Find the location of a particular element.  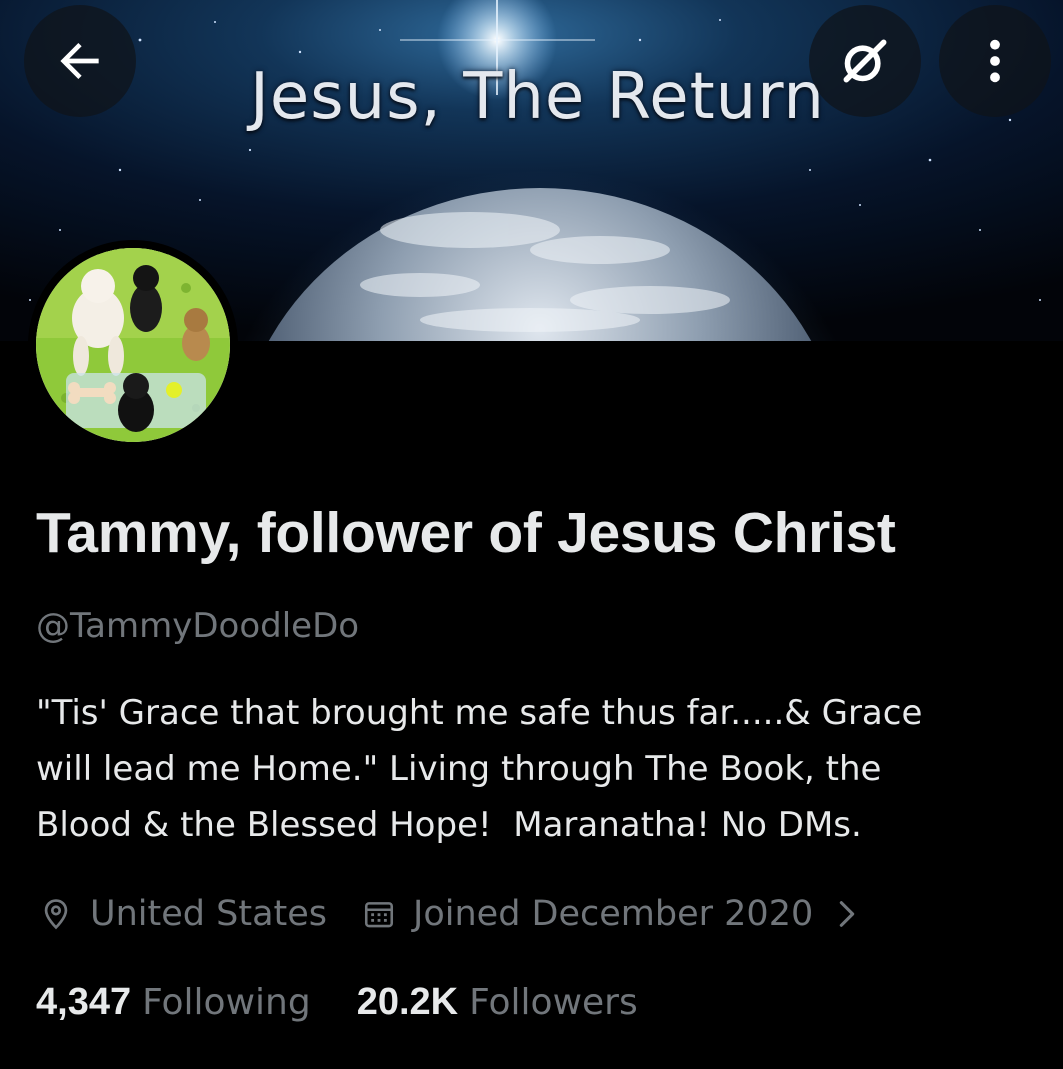

avatar-image is located at coordinates (133, 345).